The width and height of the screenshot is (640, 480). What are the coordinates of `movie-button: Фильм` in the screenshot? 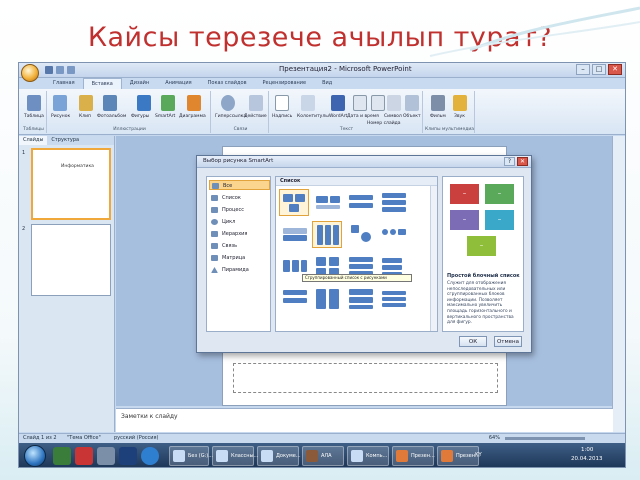 It's located at (438, 116).